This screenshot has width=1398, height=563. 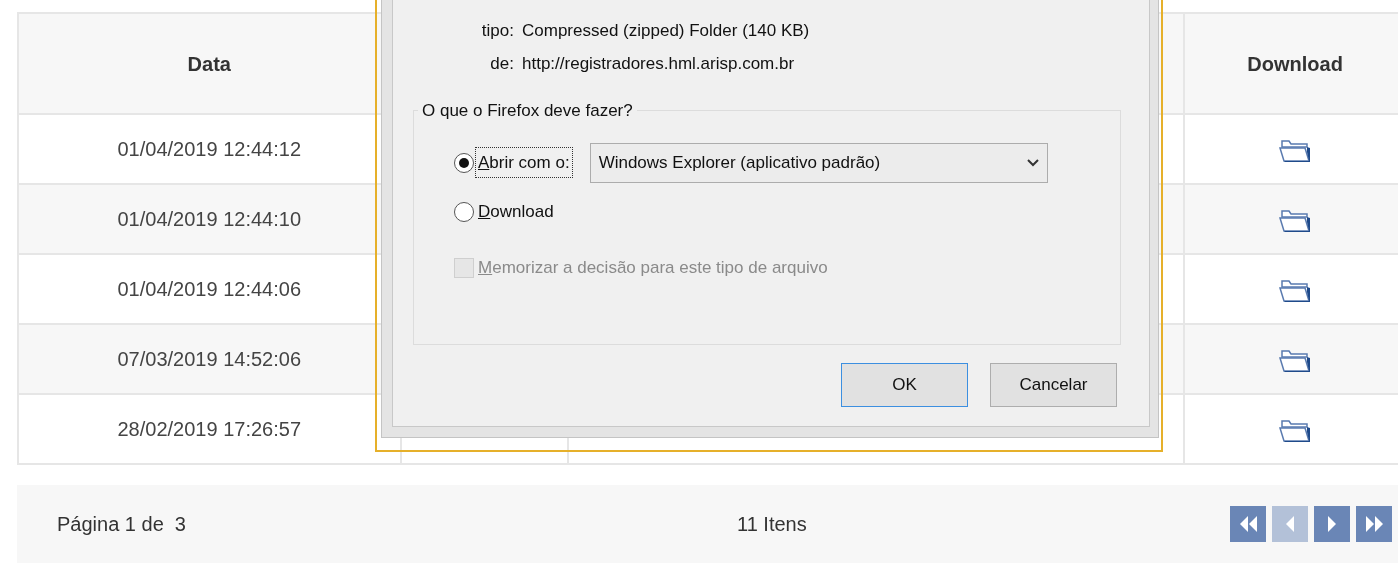 What do you see at coordinates (818, 162) in the screenshot?
I see `application-dropdown: Windows Explorer (aplicativo padrão)` at bounding box center [818, 162].